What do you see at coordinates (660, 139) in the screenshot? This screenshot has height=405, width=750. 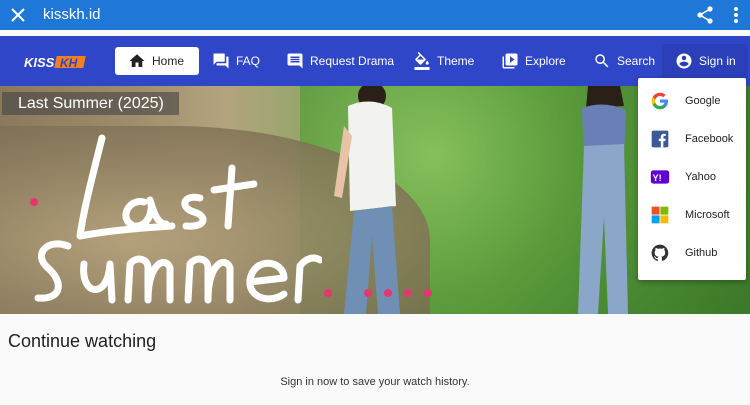 I see `facebook-icon` at bounding box center [660, 139].